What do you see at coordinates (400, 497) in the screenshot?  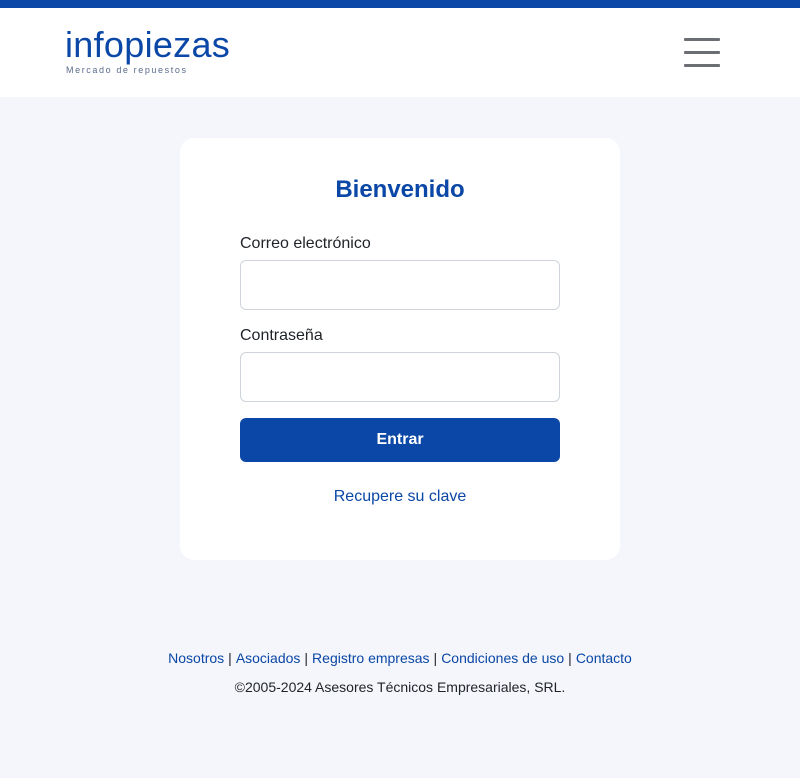 I see `recover-password-link: Recupere su clave` at bounding box center [400, 497].